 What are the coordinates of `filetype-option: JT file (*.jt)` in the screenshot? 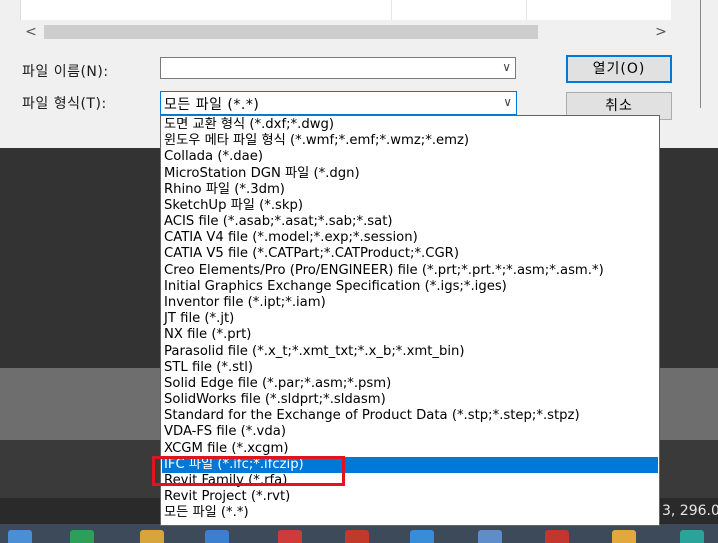 It's located at (410, 319).